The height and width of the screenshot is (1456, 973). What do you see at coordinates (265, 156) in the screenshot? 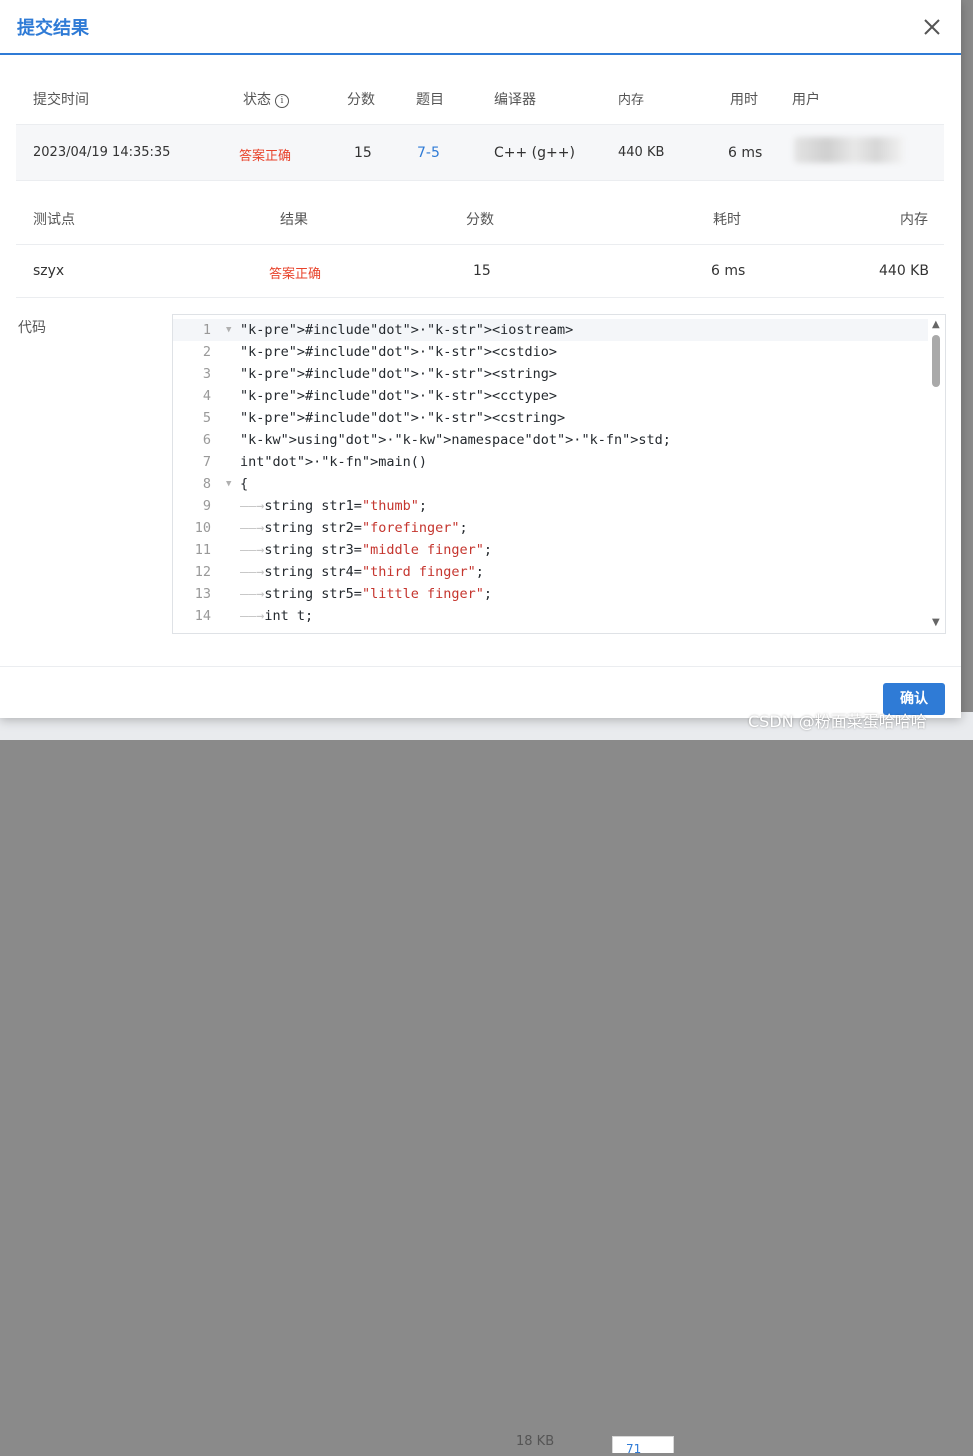
I see `status-badge: 答案正确` at bounding box center [265, 156].